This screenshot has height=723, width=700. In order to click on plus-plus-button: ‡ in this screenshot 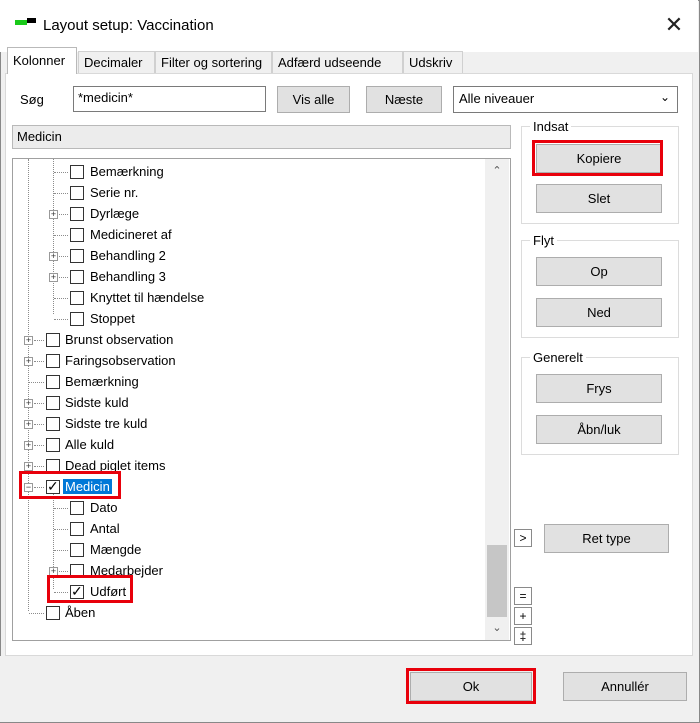, I will do `click(523, 636)`.